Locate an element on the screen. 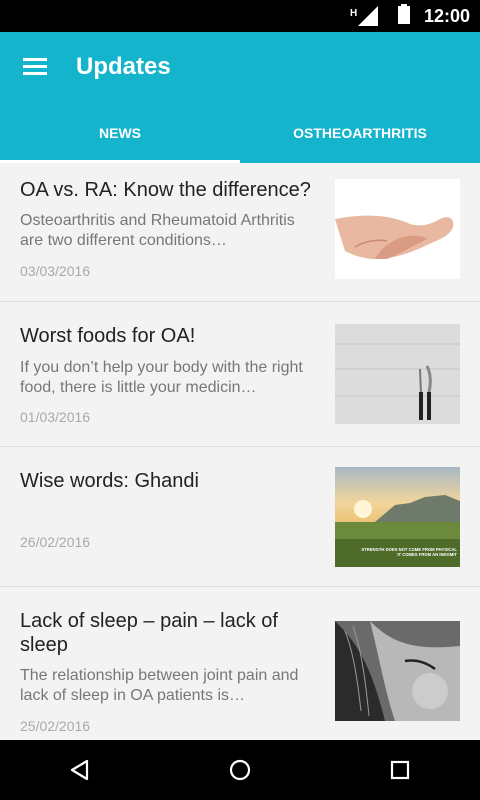 This screenshot has width=480, height=800. page-title: Updates is located at coordinates (123, 66).